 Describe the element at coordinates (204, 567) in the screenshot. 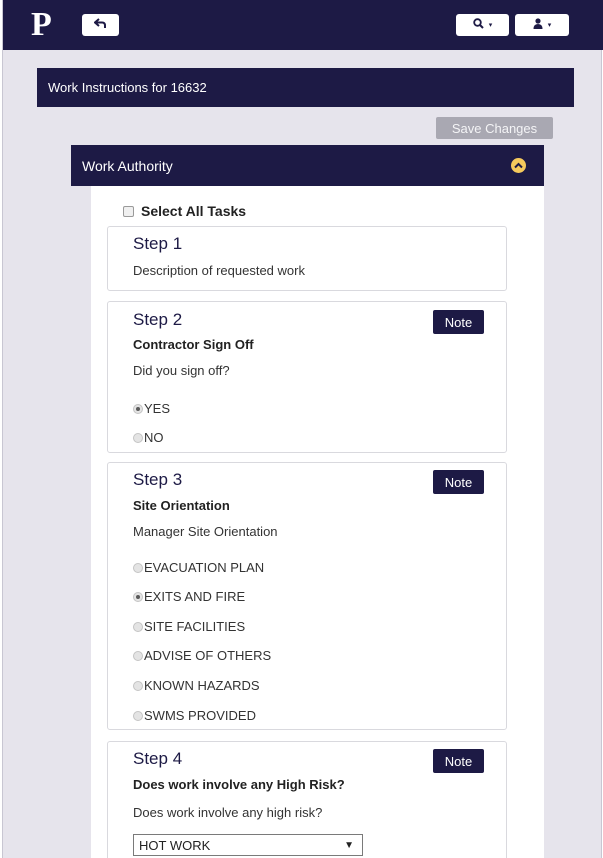

I see `radio-label: EVACUATION PLAN` at that location.